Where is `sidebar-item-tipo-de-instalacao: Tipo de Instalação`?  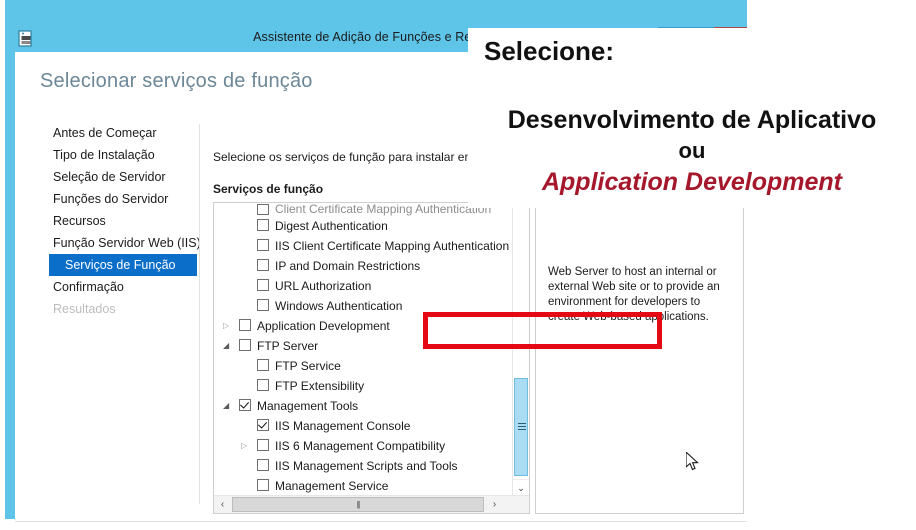 sidebar-item-tipo-de-instalacao: Tipo de Instalação is located at coordinates (106, 155).